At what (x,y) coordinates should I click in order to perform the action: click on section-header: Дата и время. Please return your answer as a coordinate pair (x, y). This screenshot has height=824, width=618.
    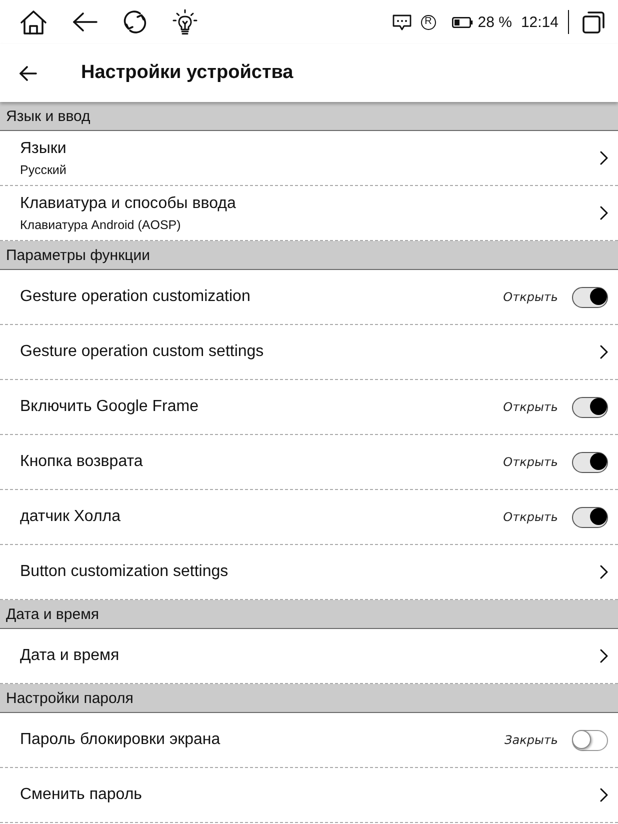
    Looking at the image, I should click on (309, 614).